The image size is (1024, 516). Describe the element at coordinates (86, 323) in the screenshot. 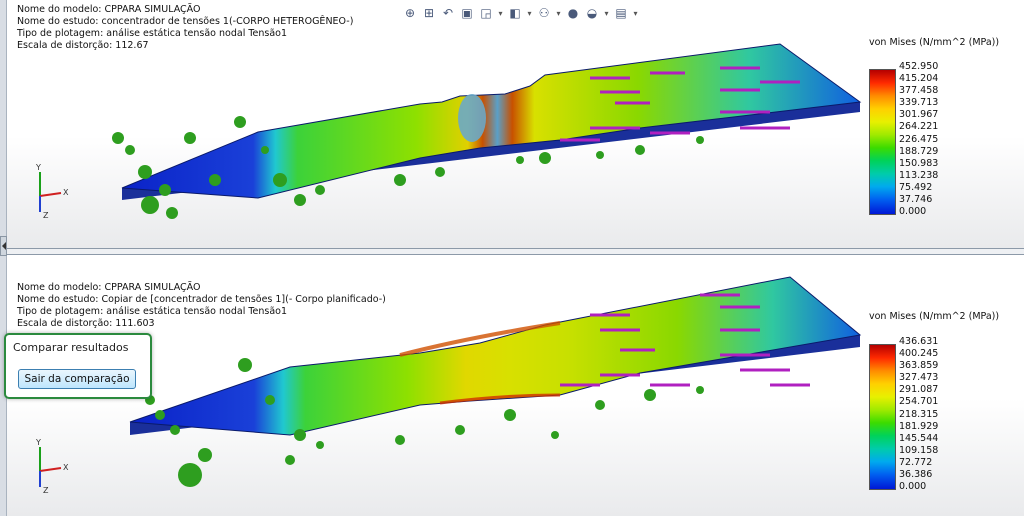

I see `deformation-scale: Escala de distorção: 111.603` at that location.